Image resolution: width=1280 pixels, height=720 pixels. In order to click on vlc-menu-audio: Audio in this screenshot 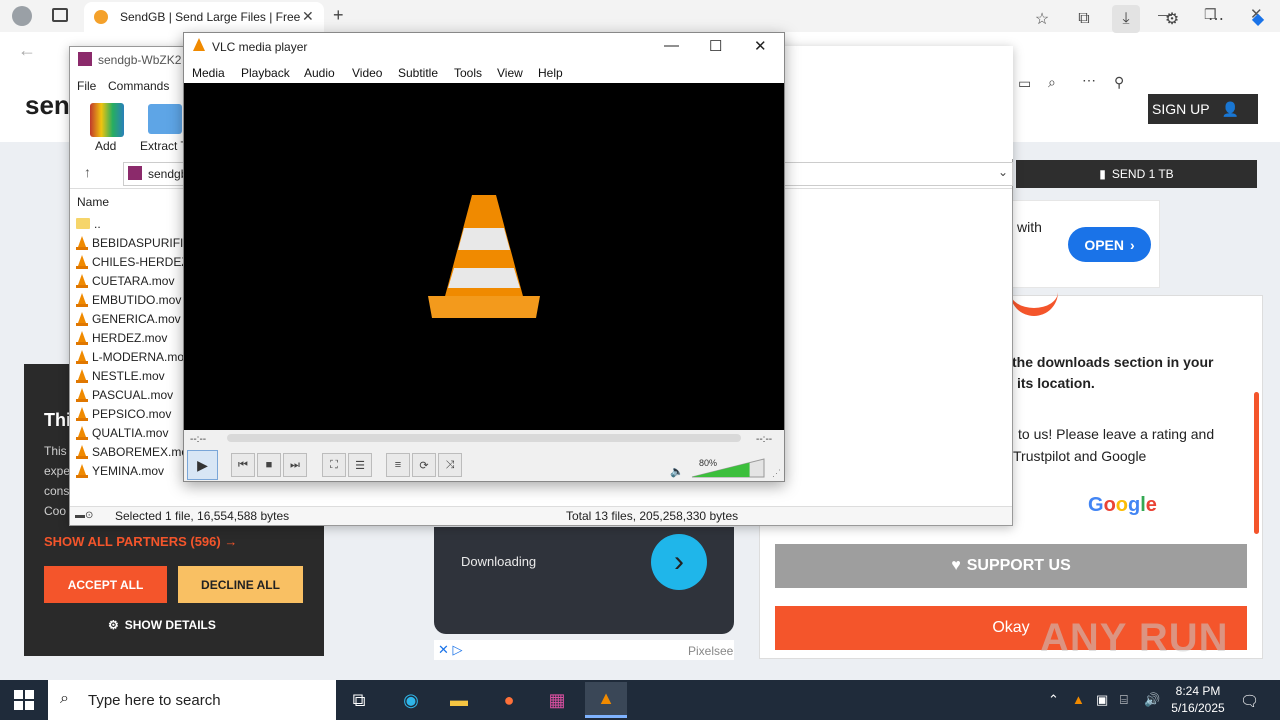, I will do `click(319, 73)`.